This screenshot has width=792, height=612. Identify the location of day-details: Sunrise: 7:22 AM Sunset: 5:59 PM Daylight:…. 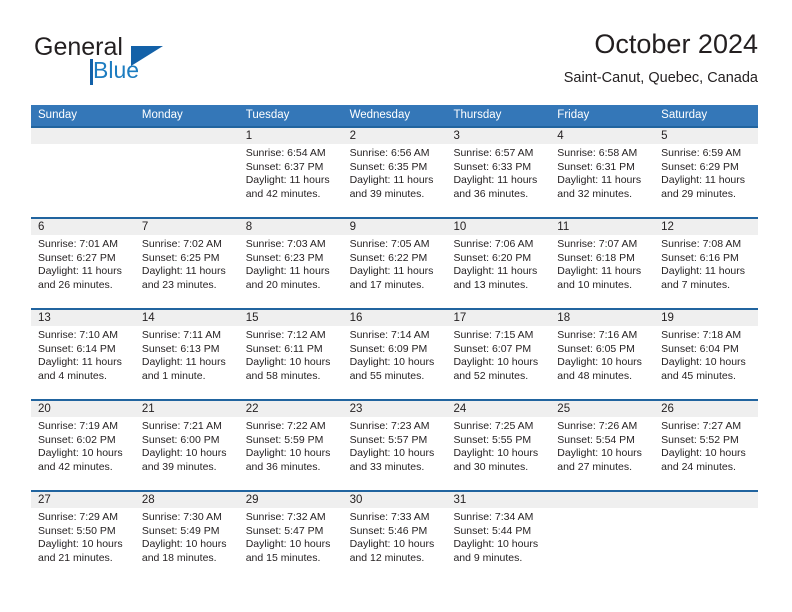
(291, 445).